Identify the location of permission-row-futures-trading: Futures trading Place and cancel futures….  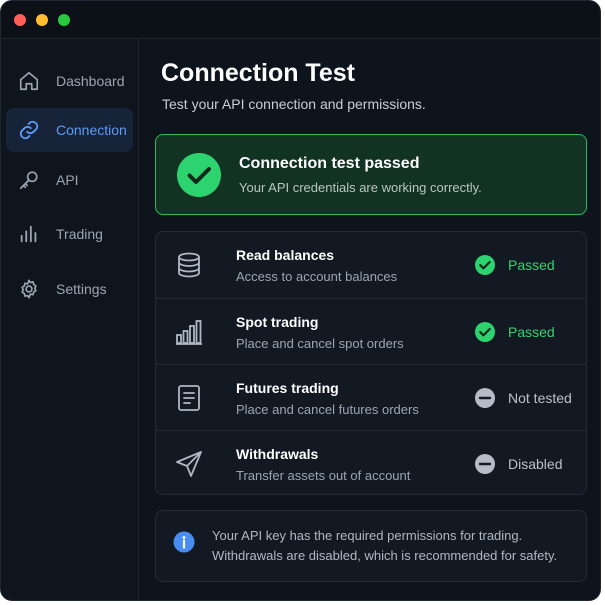
(371, 397).